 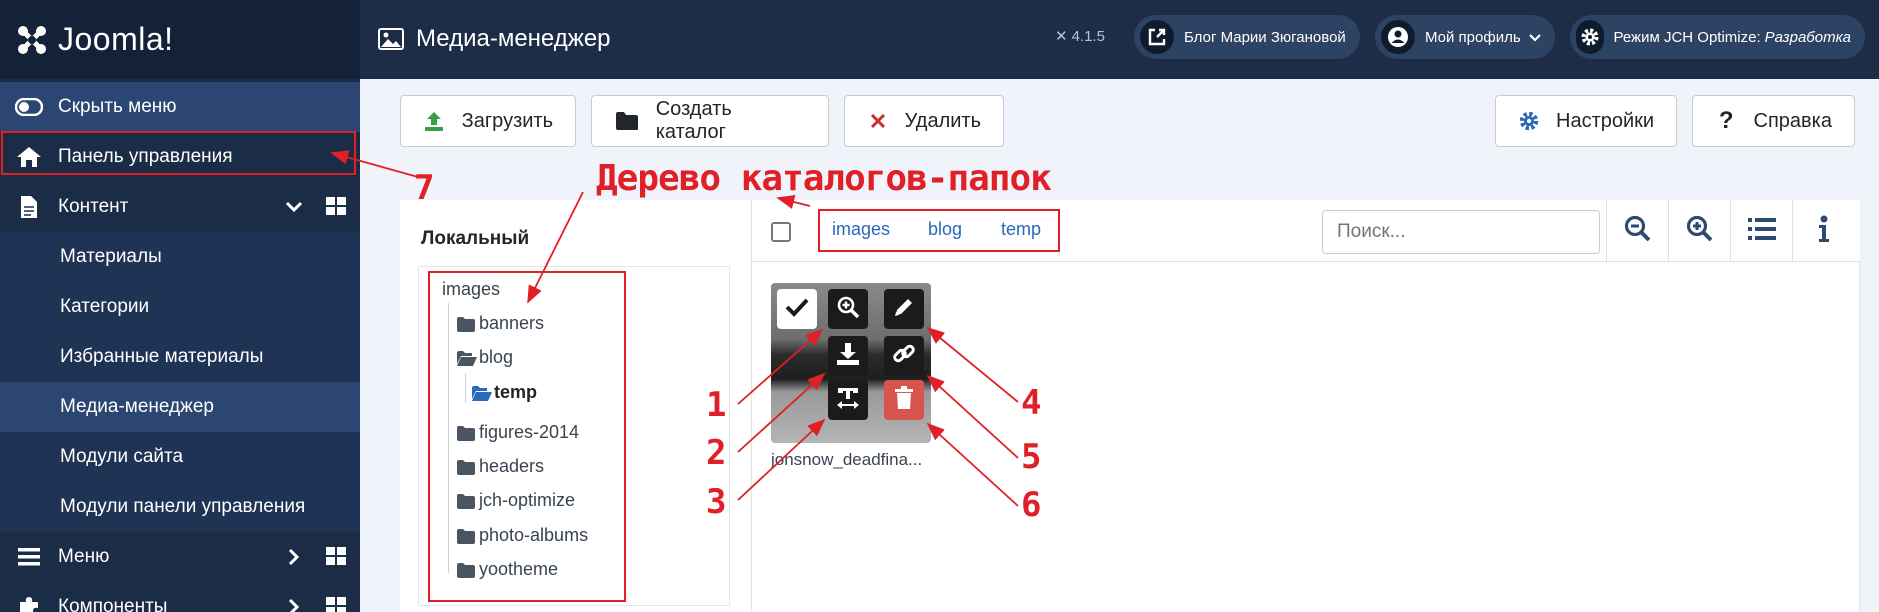 What do you see at coordinates (180, 207) in the screenshot?
I see `sidebar-item-content: Контент` at bounding box center [180, 207].